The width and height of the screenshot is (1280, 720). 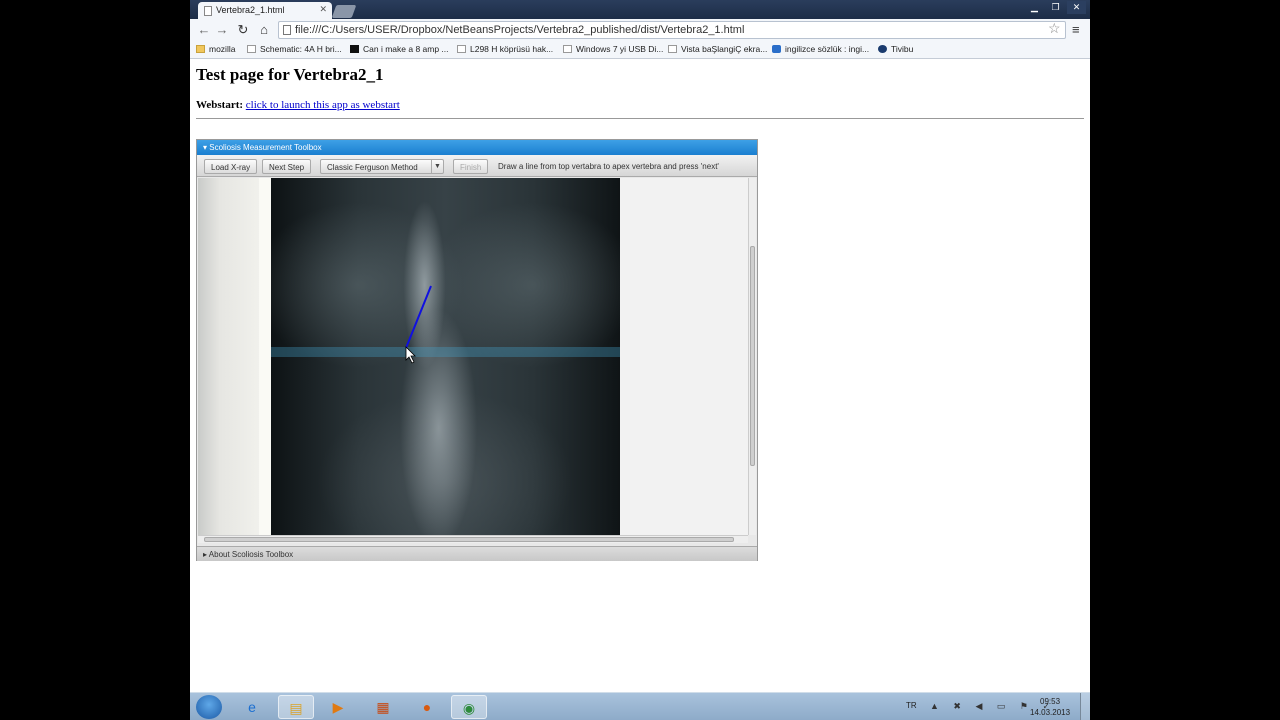 What do you see at coordinates (209, 707) in the screenshot?
I see `start-button` at bounding box center [209, 707].